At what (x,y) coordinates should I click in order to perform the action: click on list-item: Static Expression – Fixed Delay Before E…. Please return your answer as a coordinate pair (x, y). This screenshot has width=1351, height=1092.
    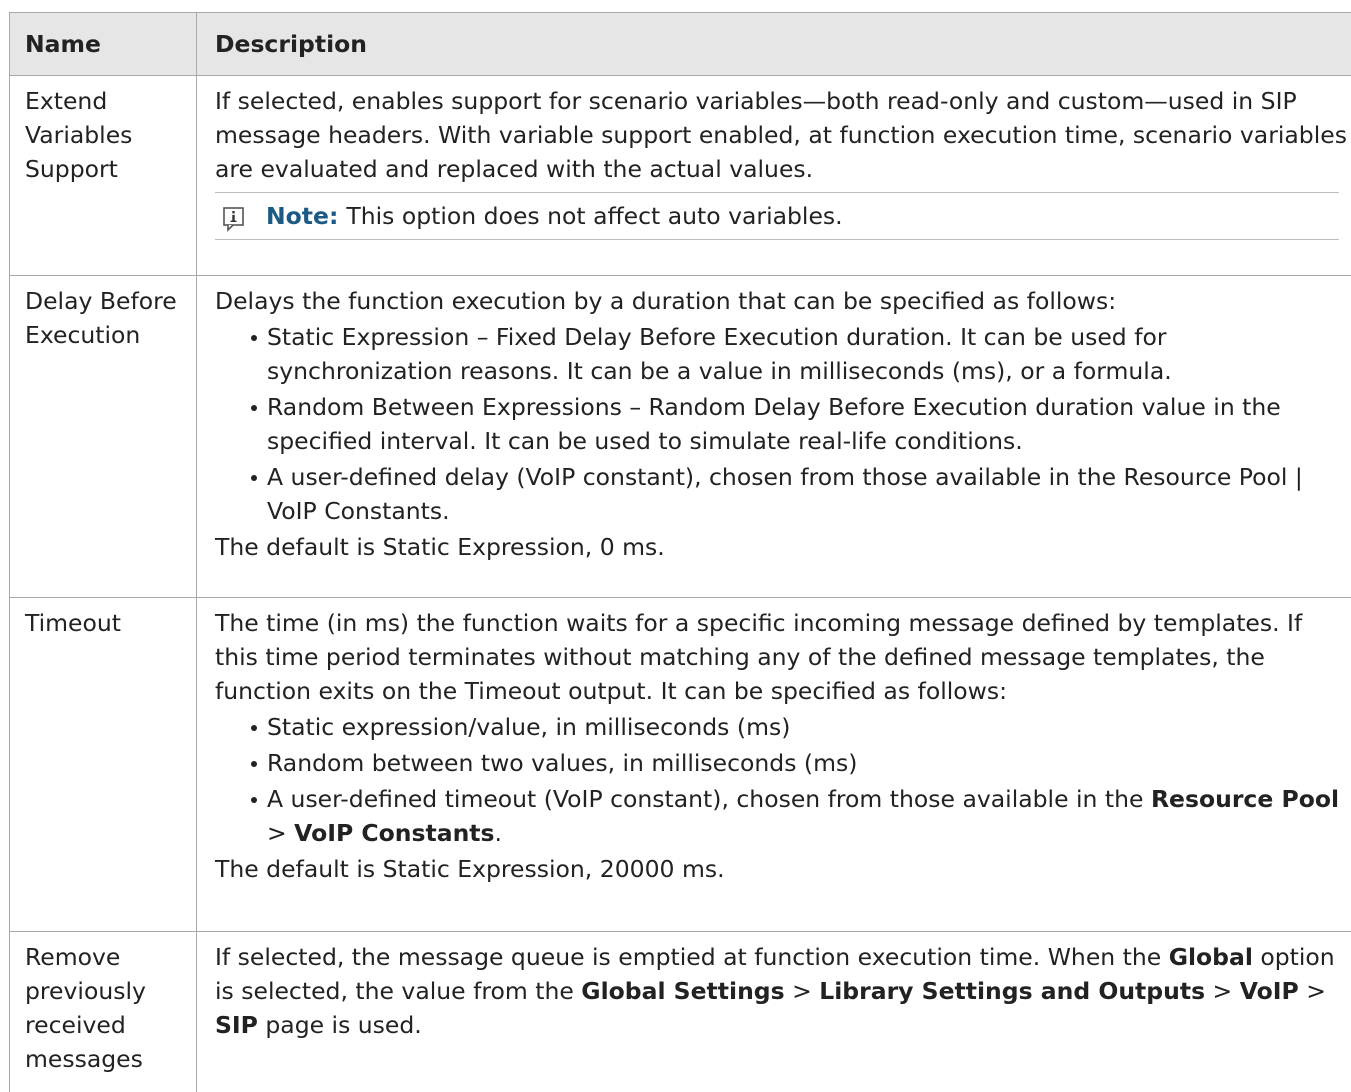
    Looking at the image, I should click on (783, 354).